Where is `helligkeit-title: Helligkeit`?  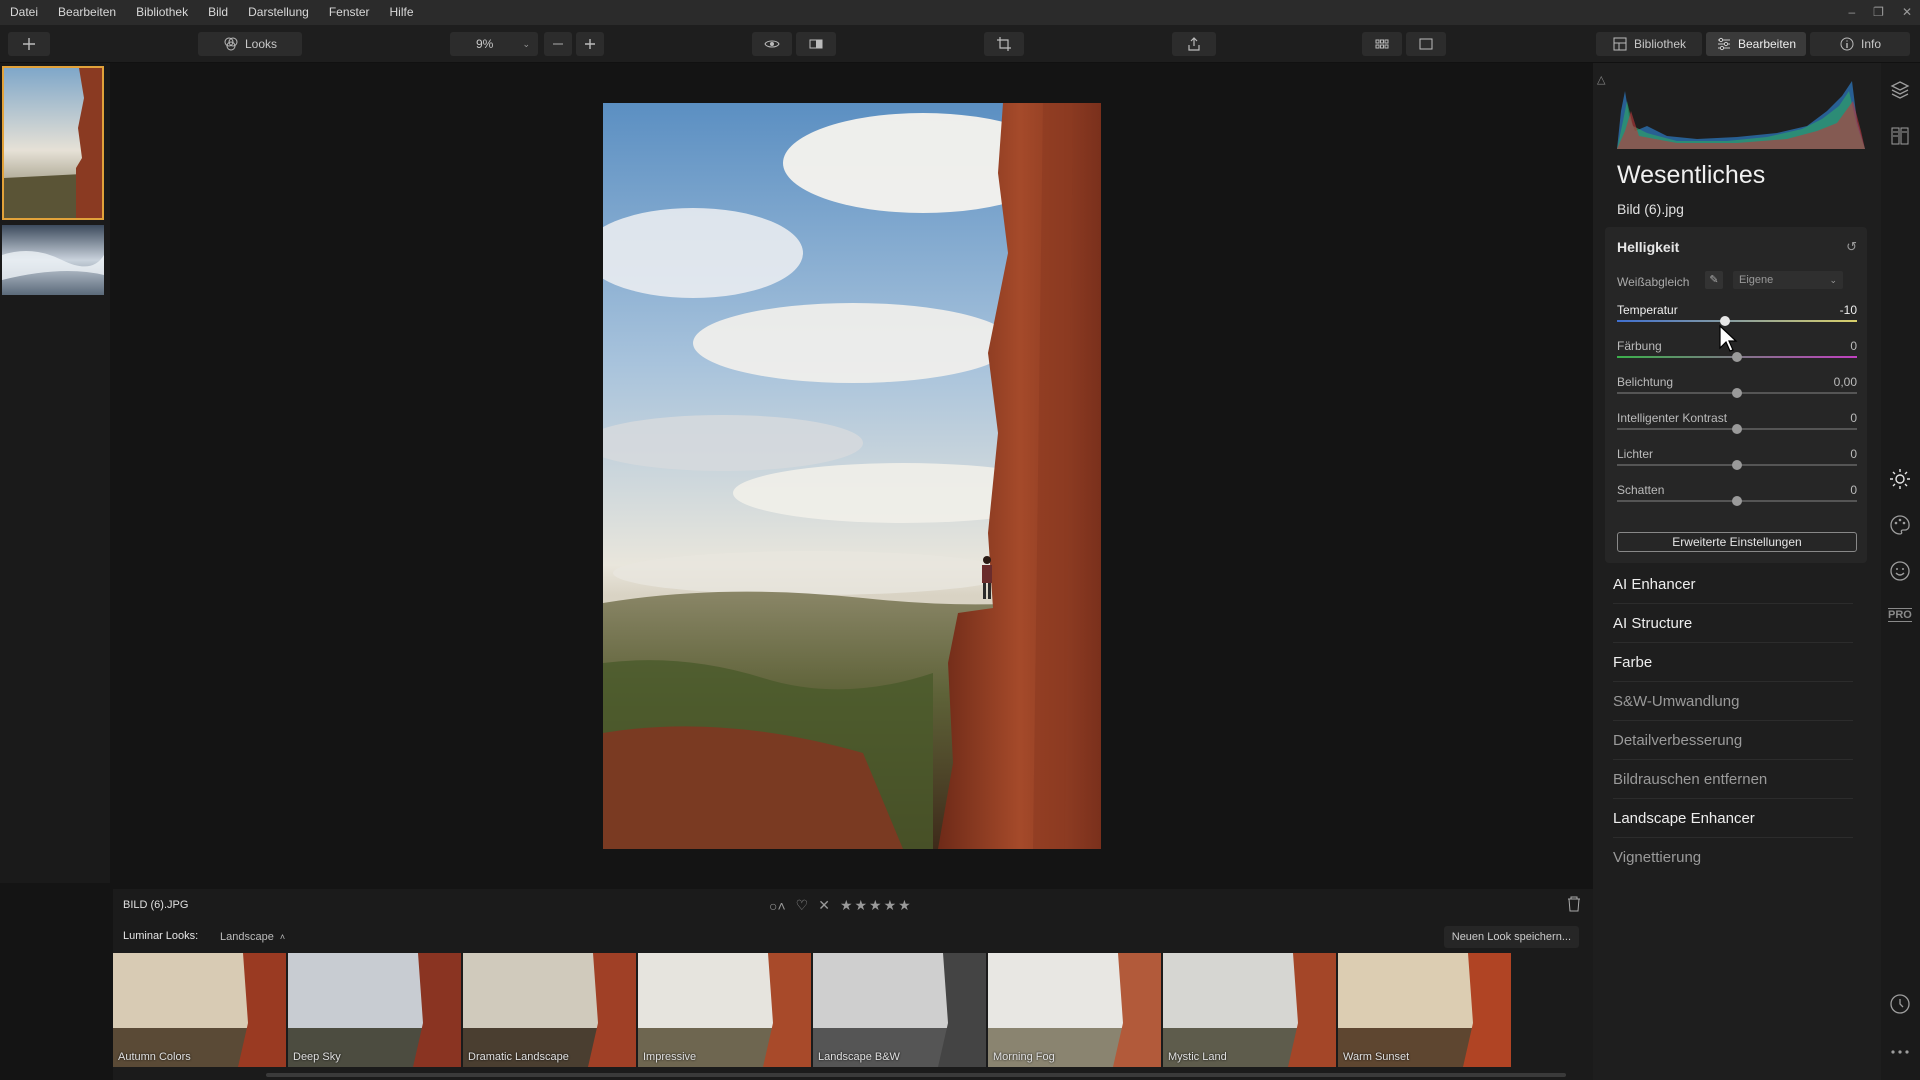
helligkeit-title: Helligkeit is located at coordinates (1648, 247).